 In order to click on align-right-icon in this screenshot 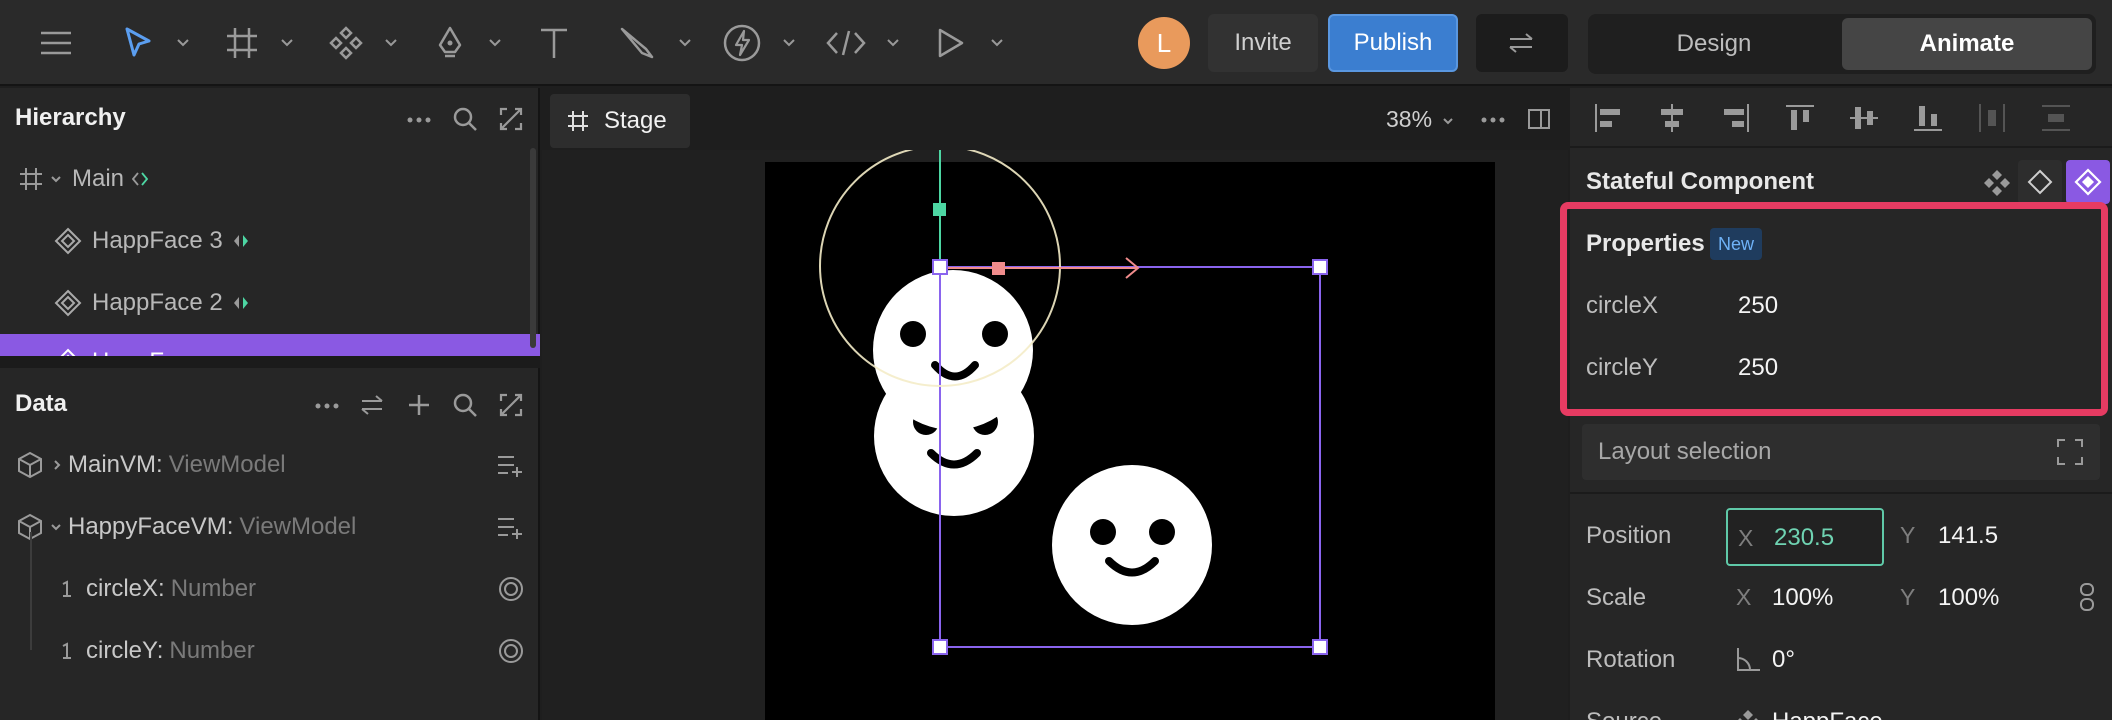, I will do `click(1736, 118)`.